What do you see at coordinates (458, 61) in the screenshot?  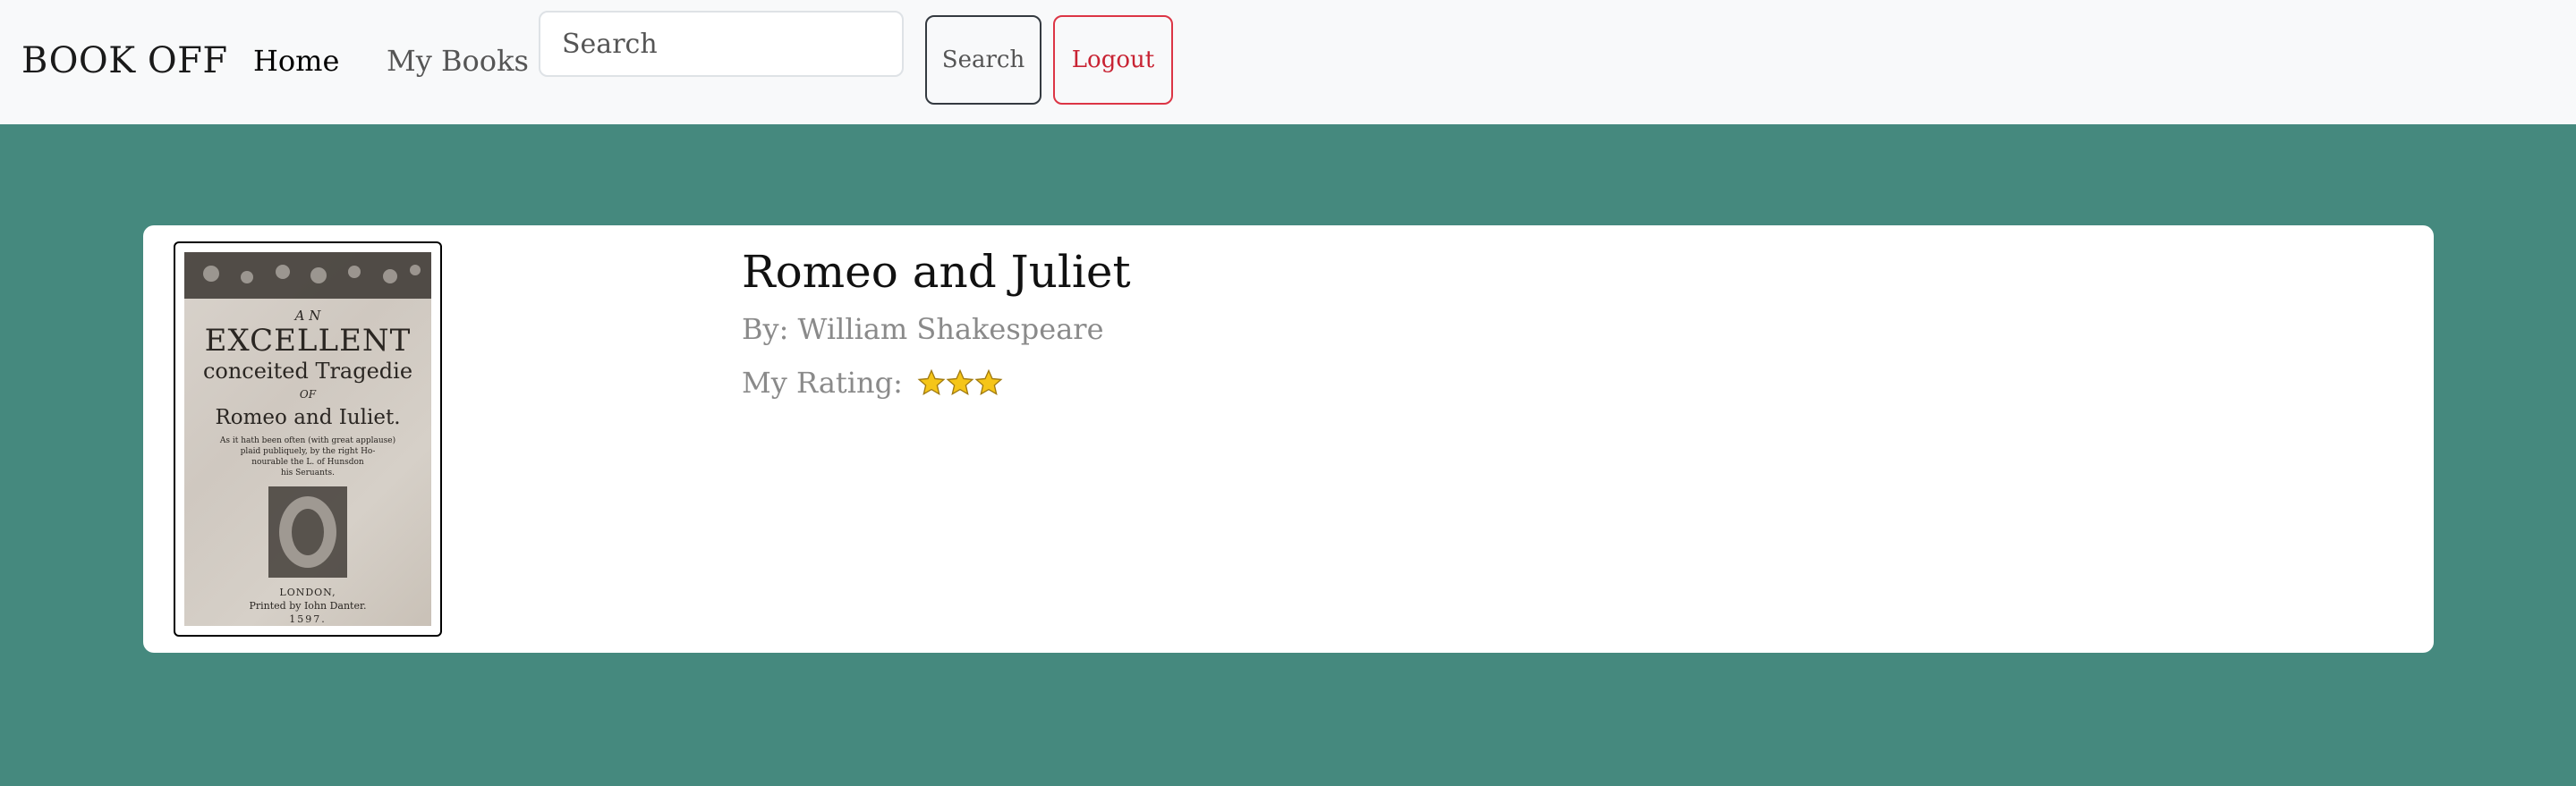 I see `nav-link-my-books: My Books` at bounding box center [458, 61].